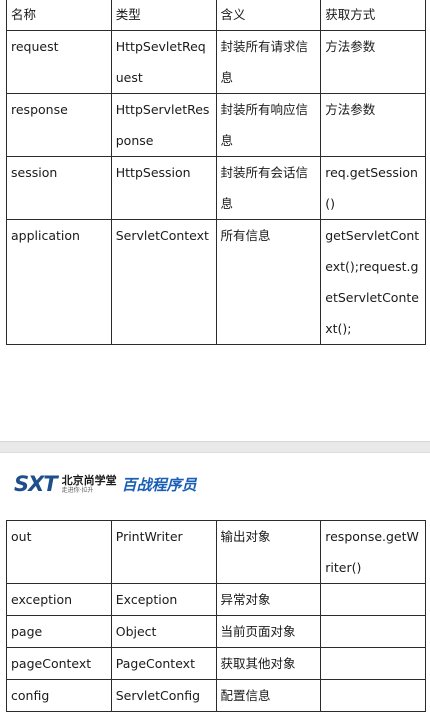  What do you see at coordinates (268, 188) in the screenshot?
I see `cell-meaning: 封装所有会话信息` at bounding box center [268, 188].